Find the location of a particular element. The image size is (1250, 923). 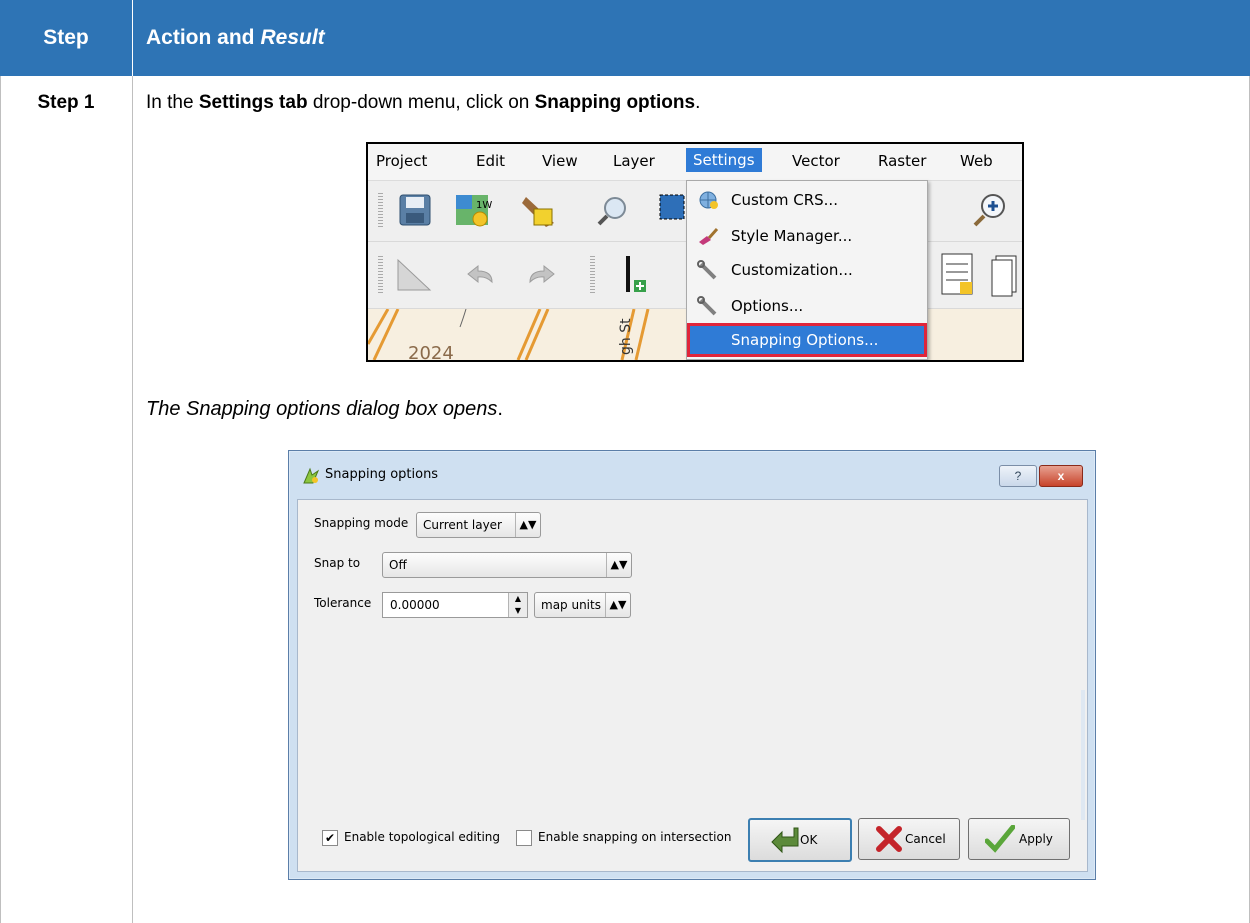

enable-intersection-label: Enable snapping on intersection is located at coordinates (635, 837).